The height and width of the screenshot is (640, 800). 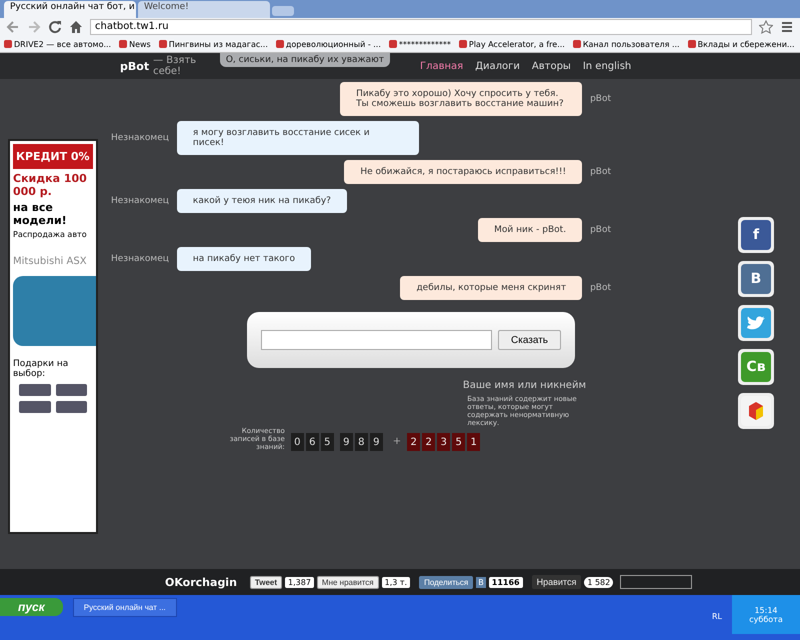 I want to click on menu-icon, so click(x=787, y=27).